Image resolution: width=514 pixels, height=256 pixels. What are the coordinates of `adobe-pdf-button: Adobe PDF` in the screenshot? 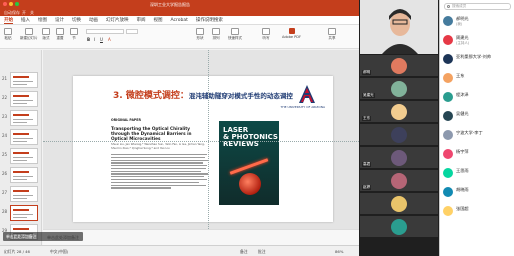 It's located at (291, 33).